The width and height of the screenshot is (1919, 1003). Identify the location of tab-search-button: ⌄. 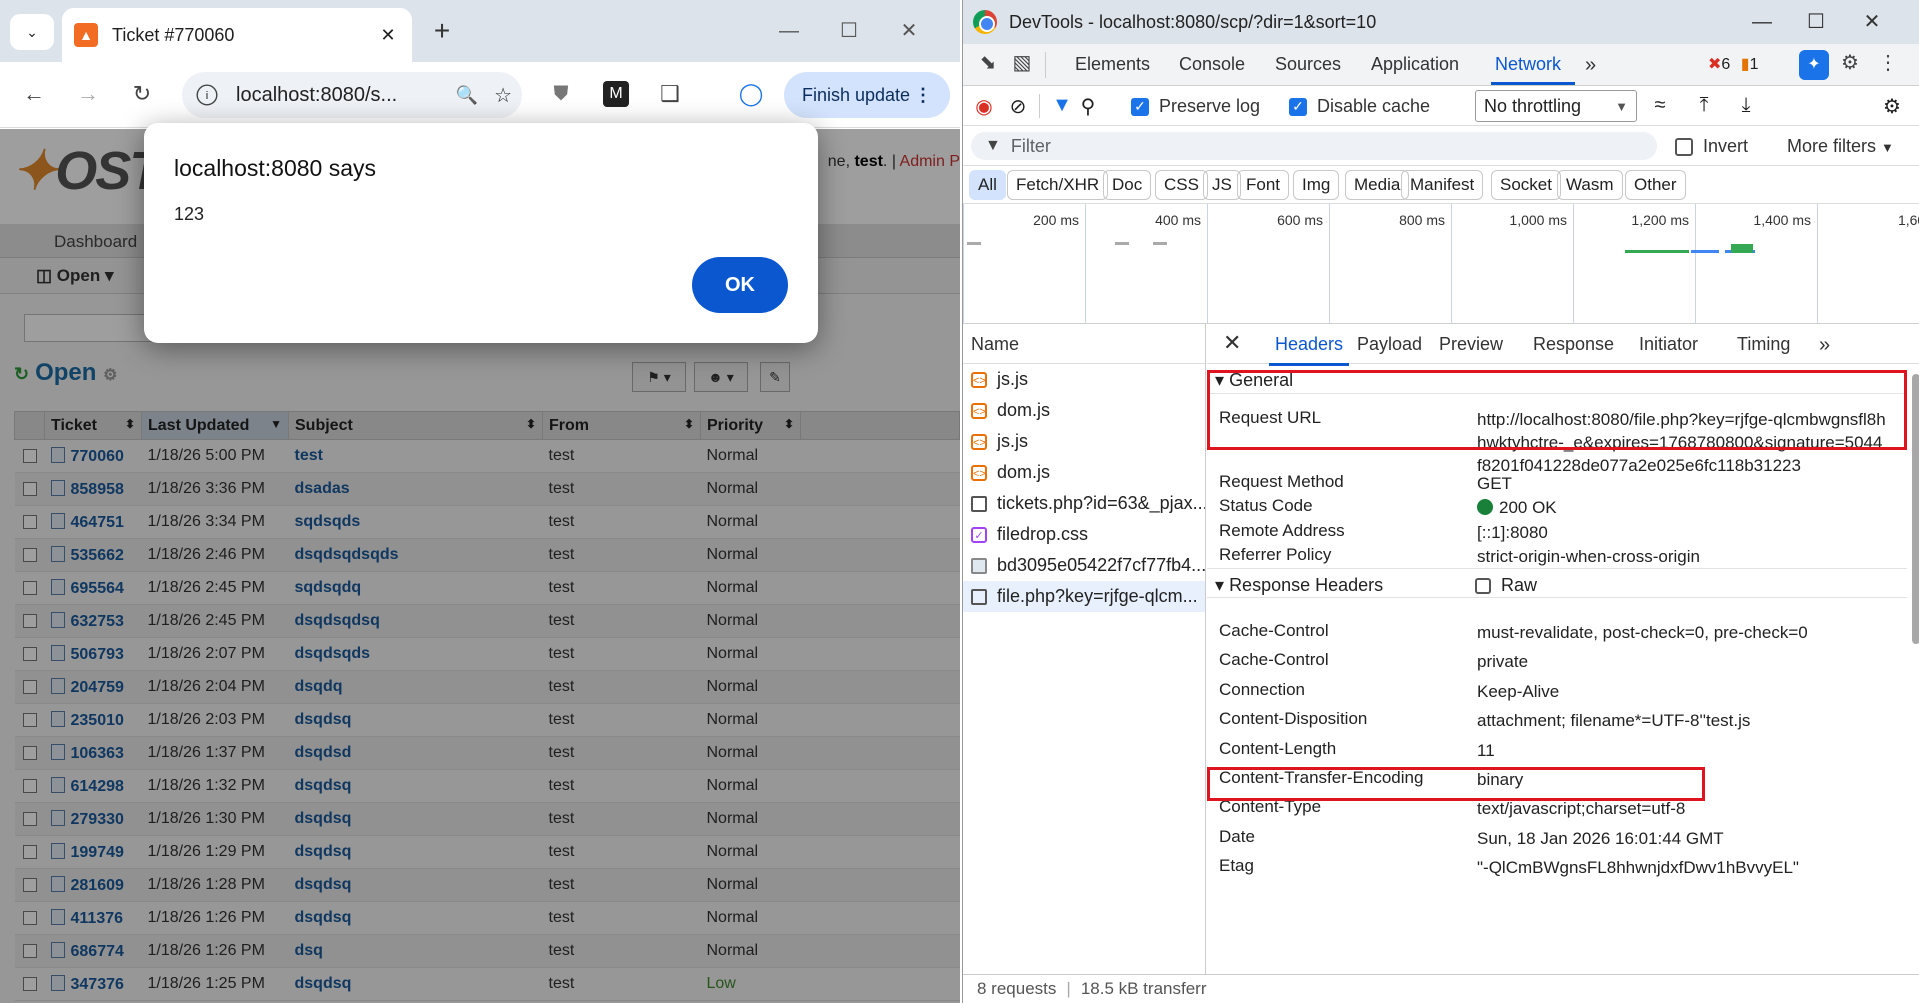
(32, 32).